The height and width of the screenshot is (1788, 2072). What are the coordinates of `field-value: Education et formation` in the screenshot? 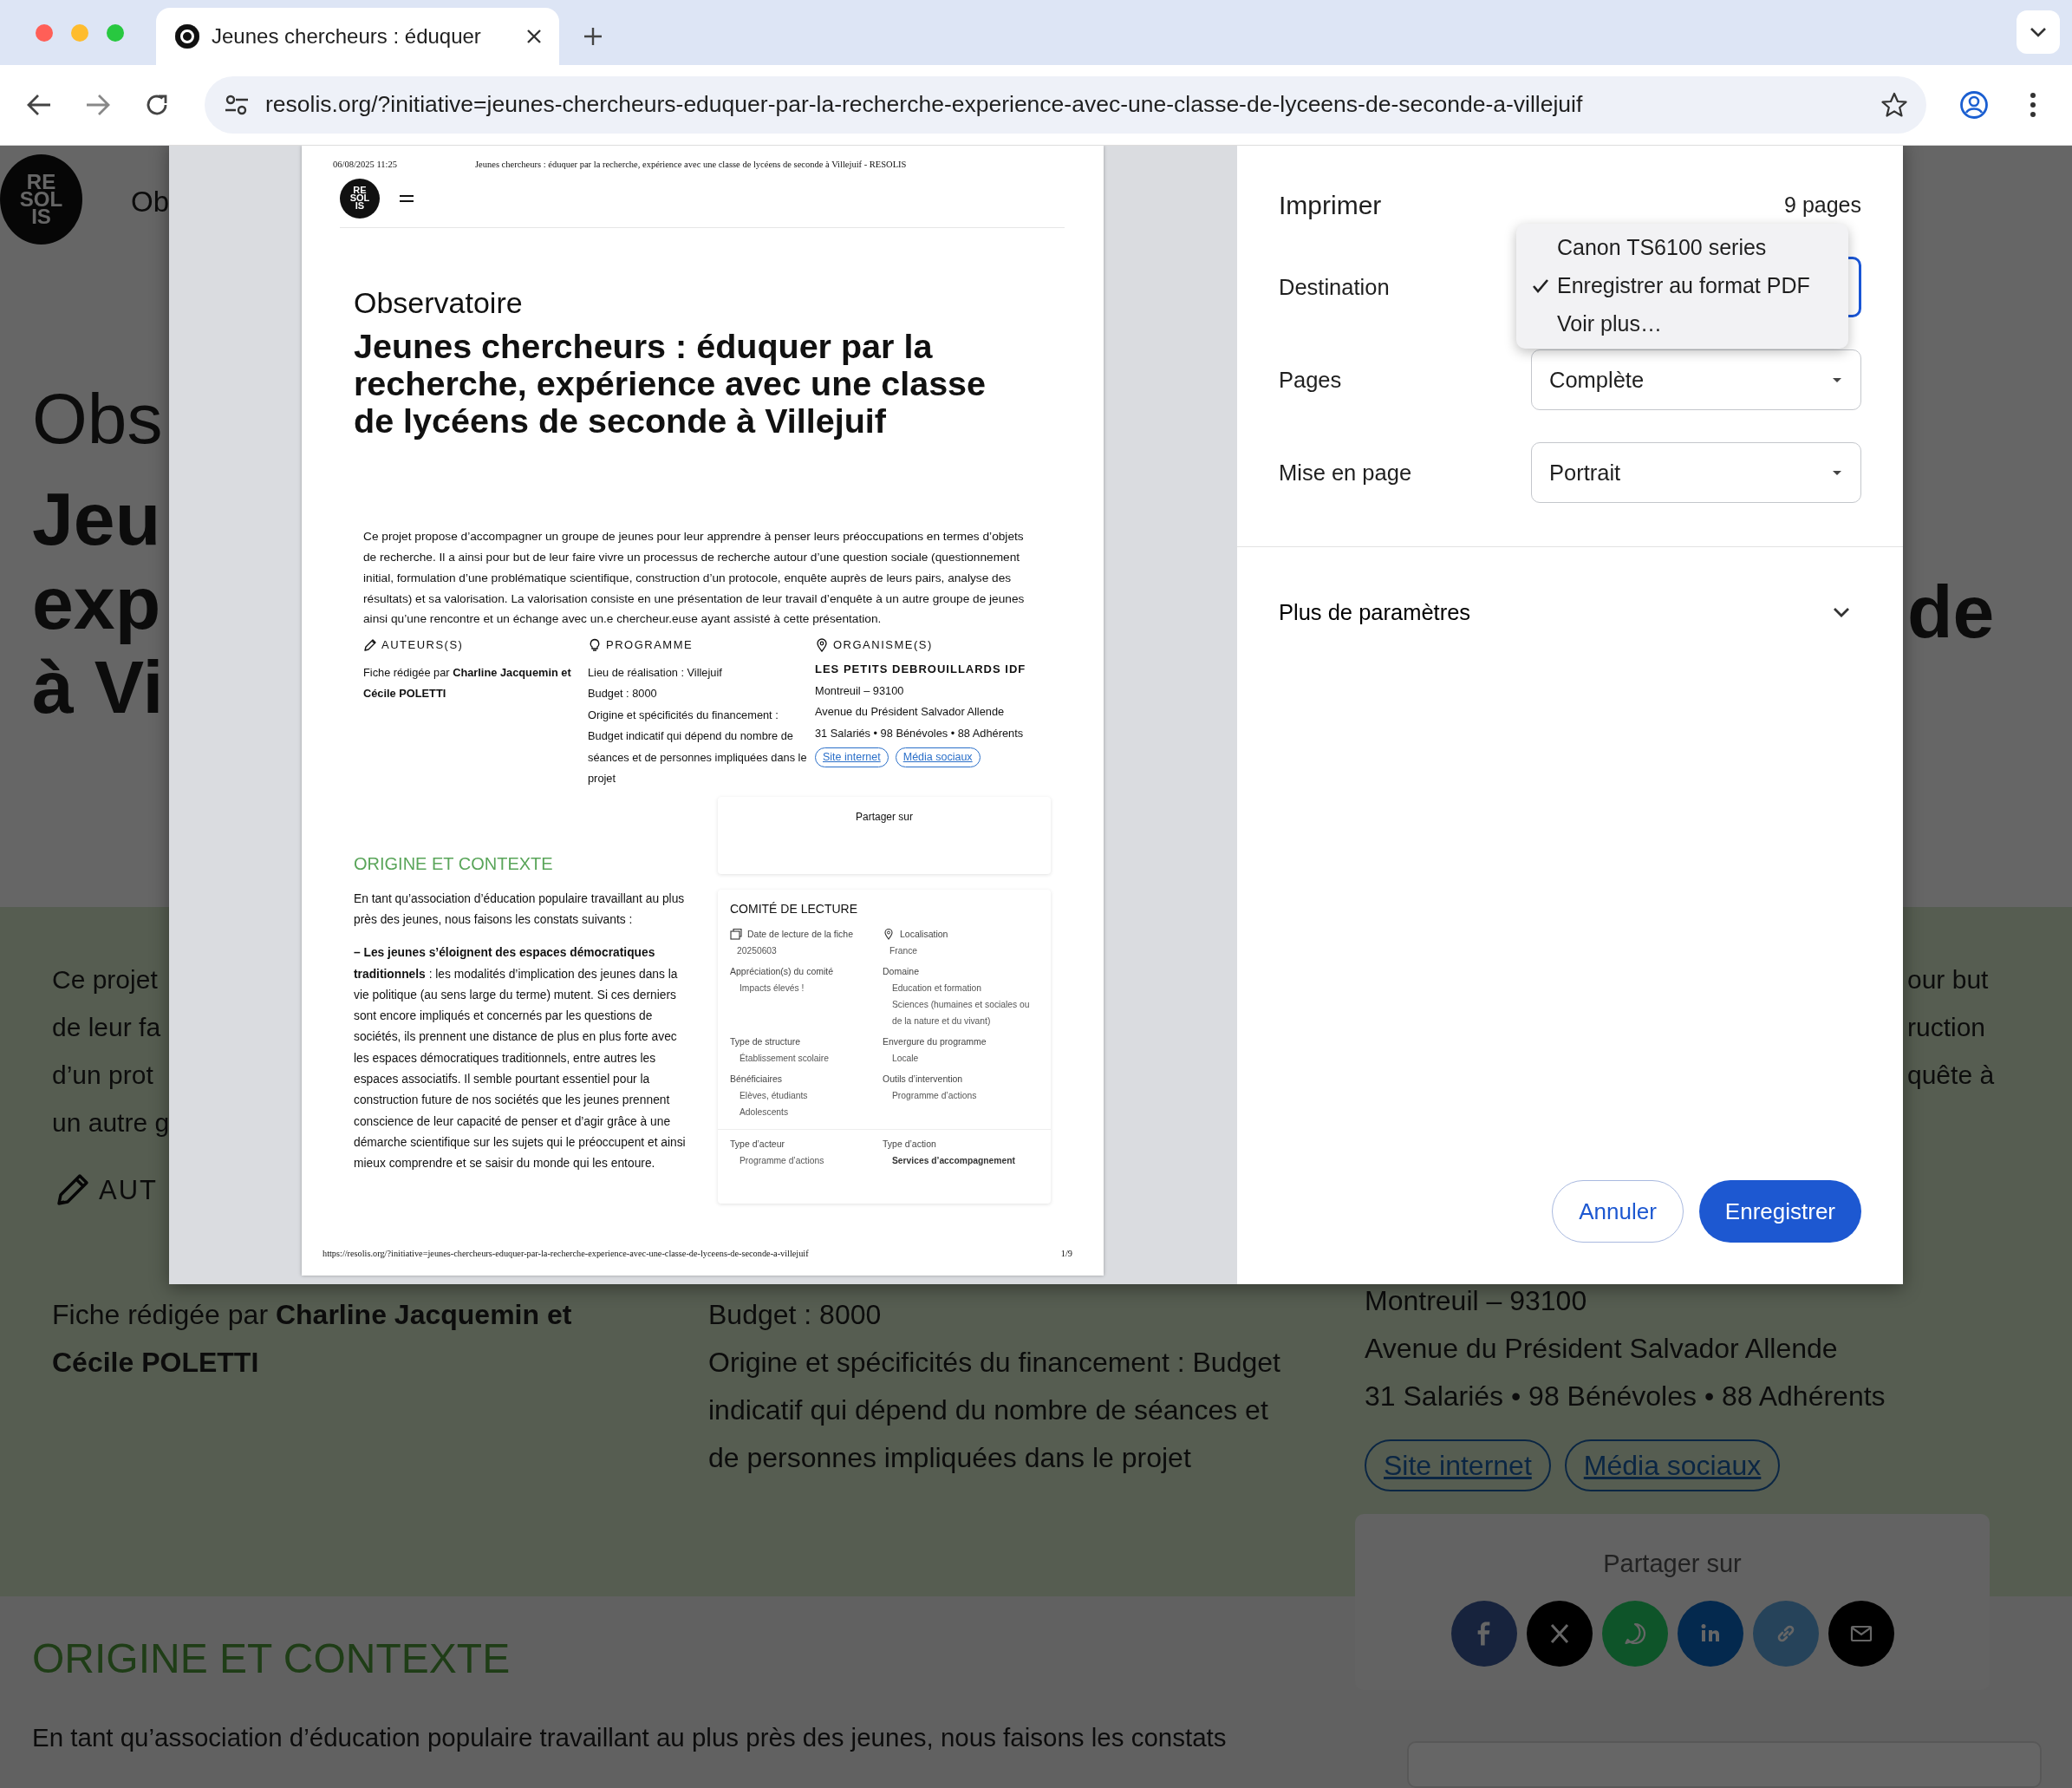 It's located at (937, 988).